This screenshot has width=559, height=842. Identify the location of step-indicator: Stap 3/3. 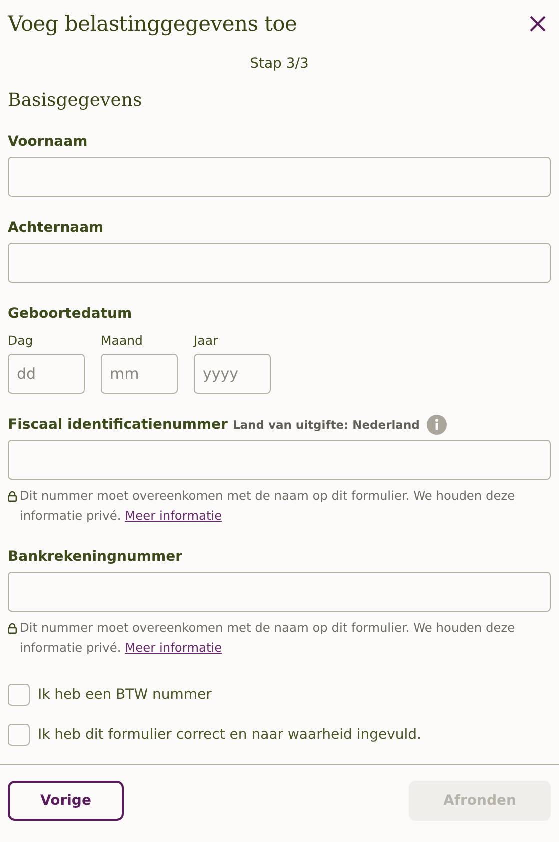
(279, 64).